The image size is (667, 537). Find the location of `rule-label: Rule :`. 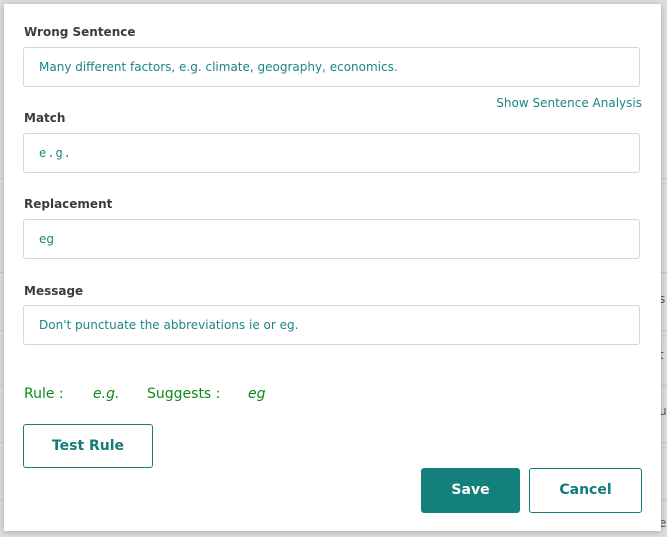

rule-label: Rule : is located at coordinates (44, 394).